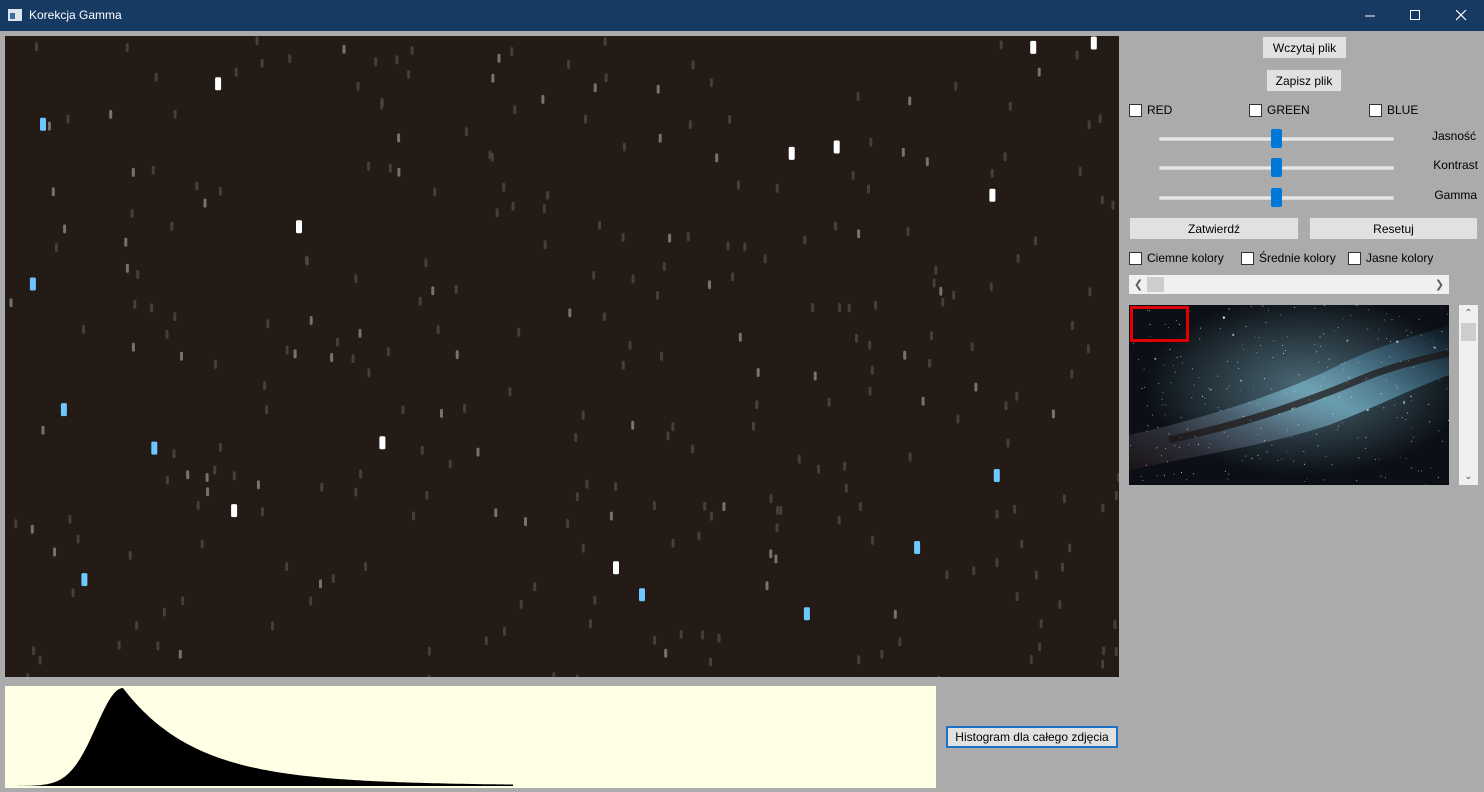 This screenshot has height=792, width=1484. What do you see at coordinates (1159, 324) in the screenshot?
I see `viewport-indicator` at bounding box center [1159, 324].